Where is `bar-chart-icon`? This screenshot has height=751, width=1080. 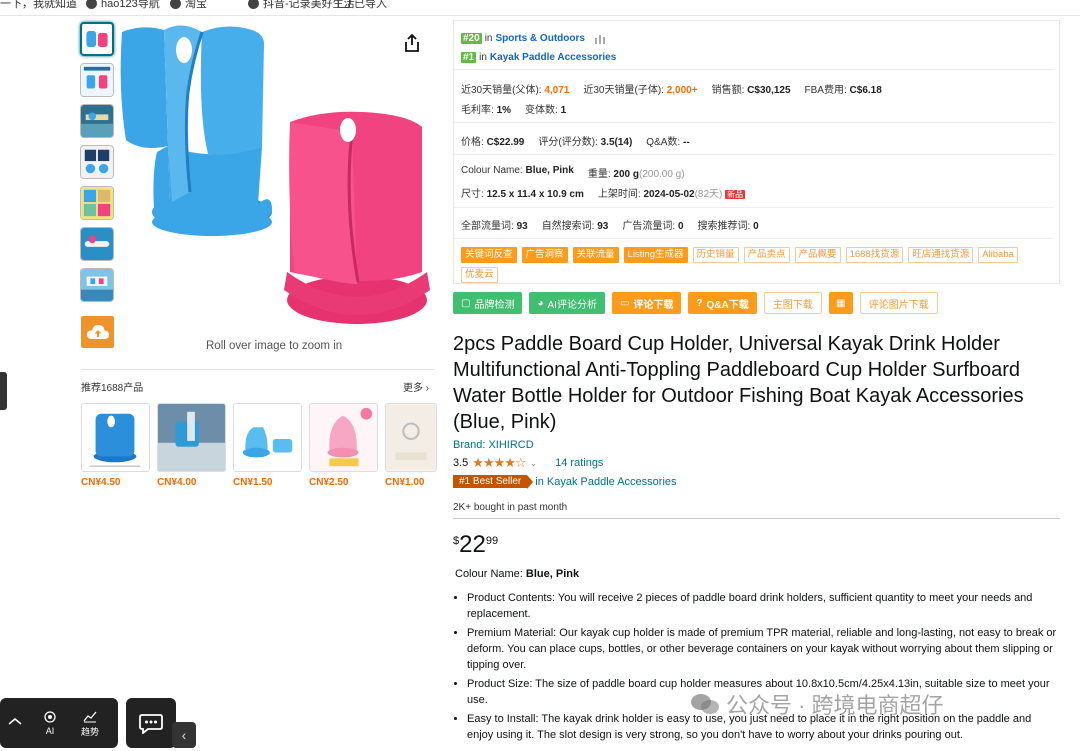 bar-chart-icon is located at coordinates (600, 39).